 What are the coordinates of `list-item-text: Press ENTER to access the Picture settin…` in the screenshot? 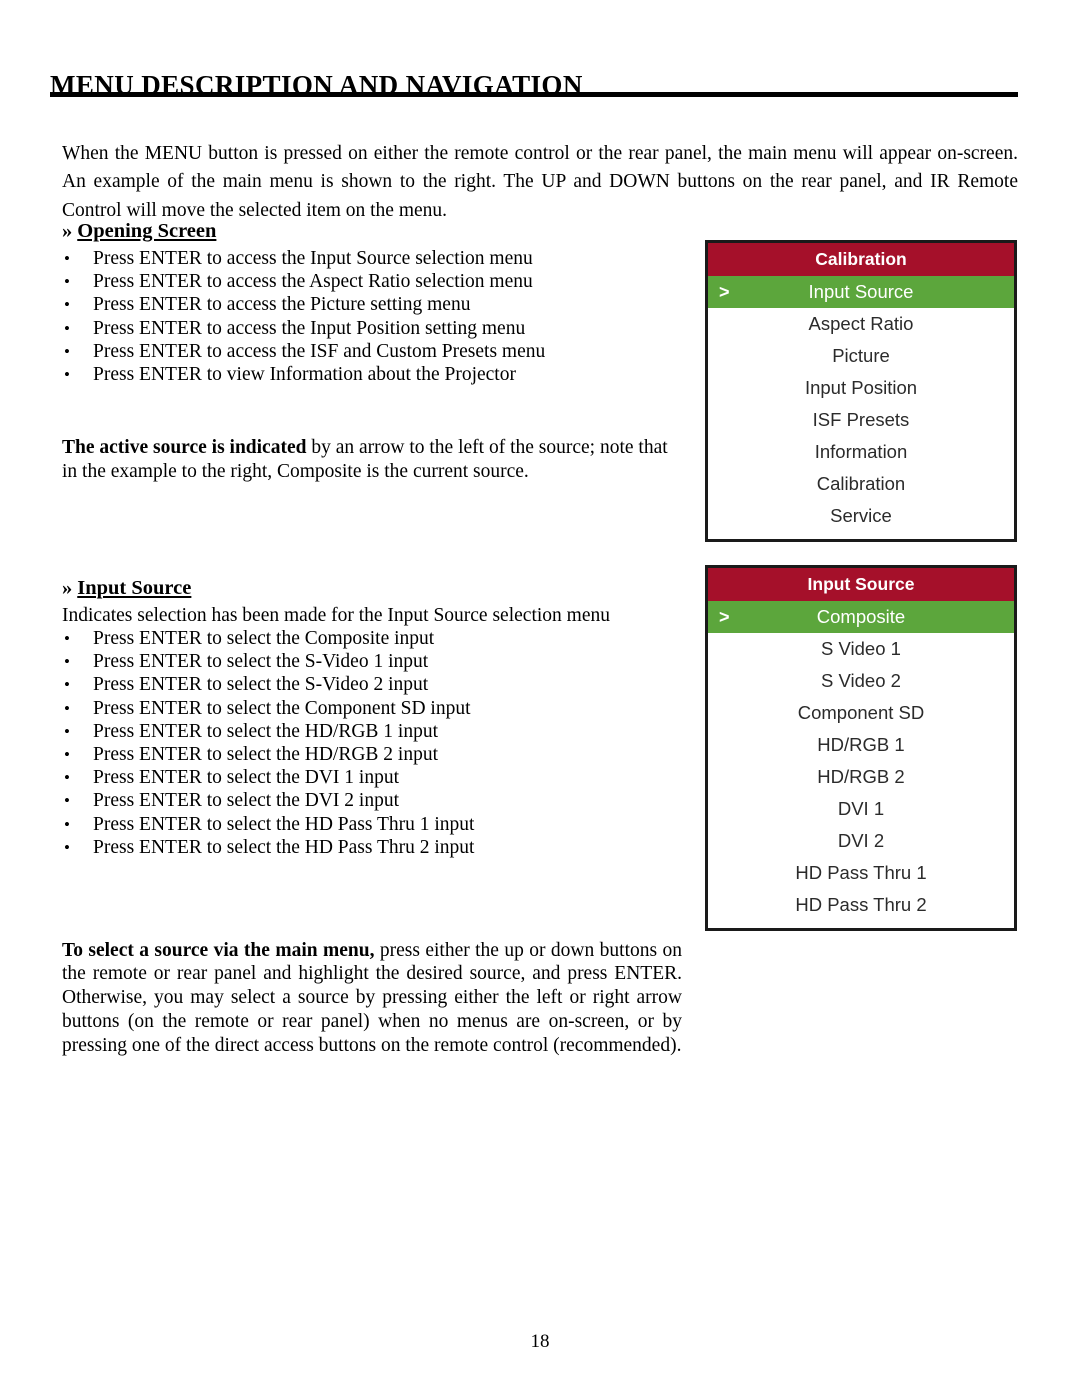 It's located at (282, 305).